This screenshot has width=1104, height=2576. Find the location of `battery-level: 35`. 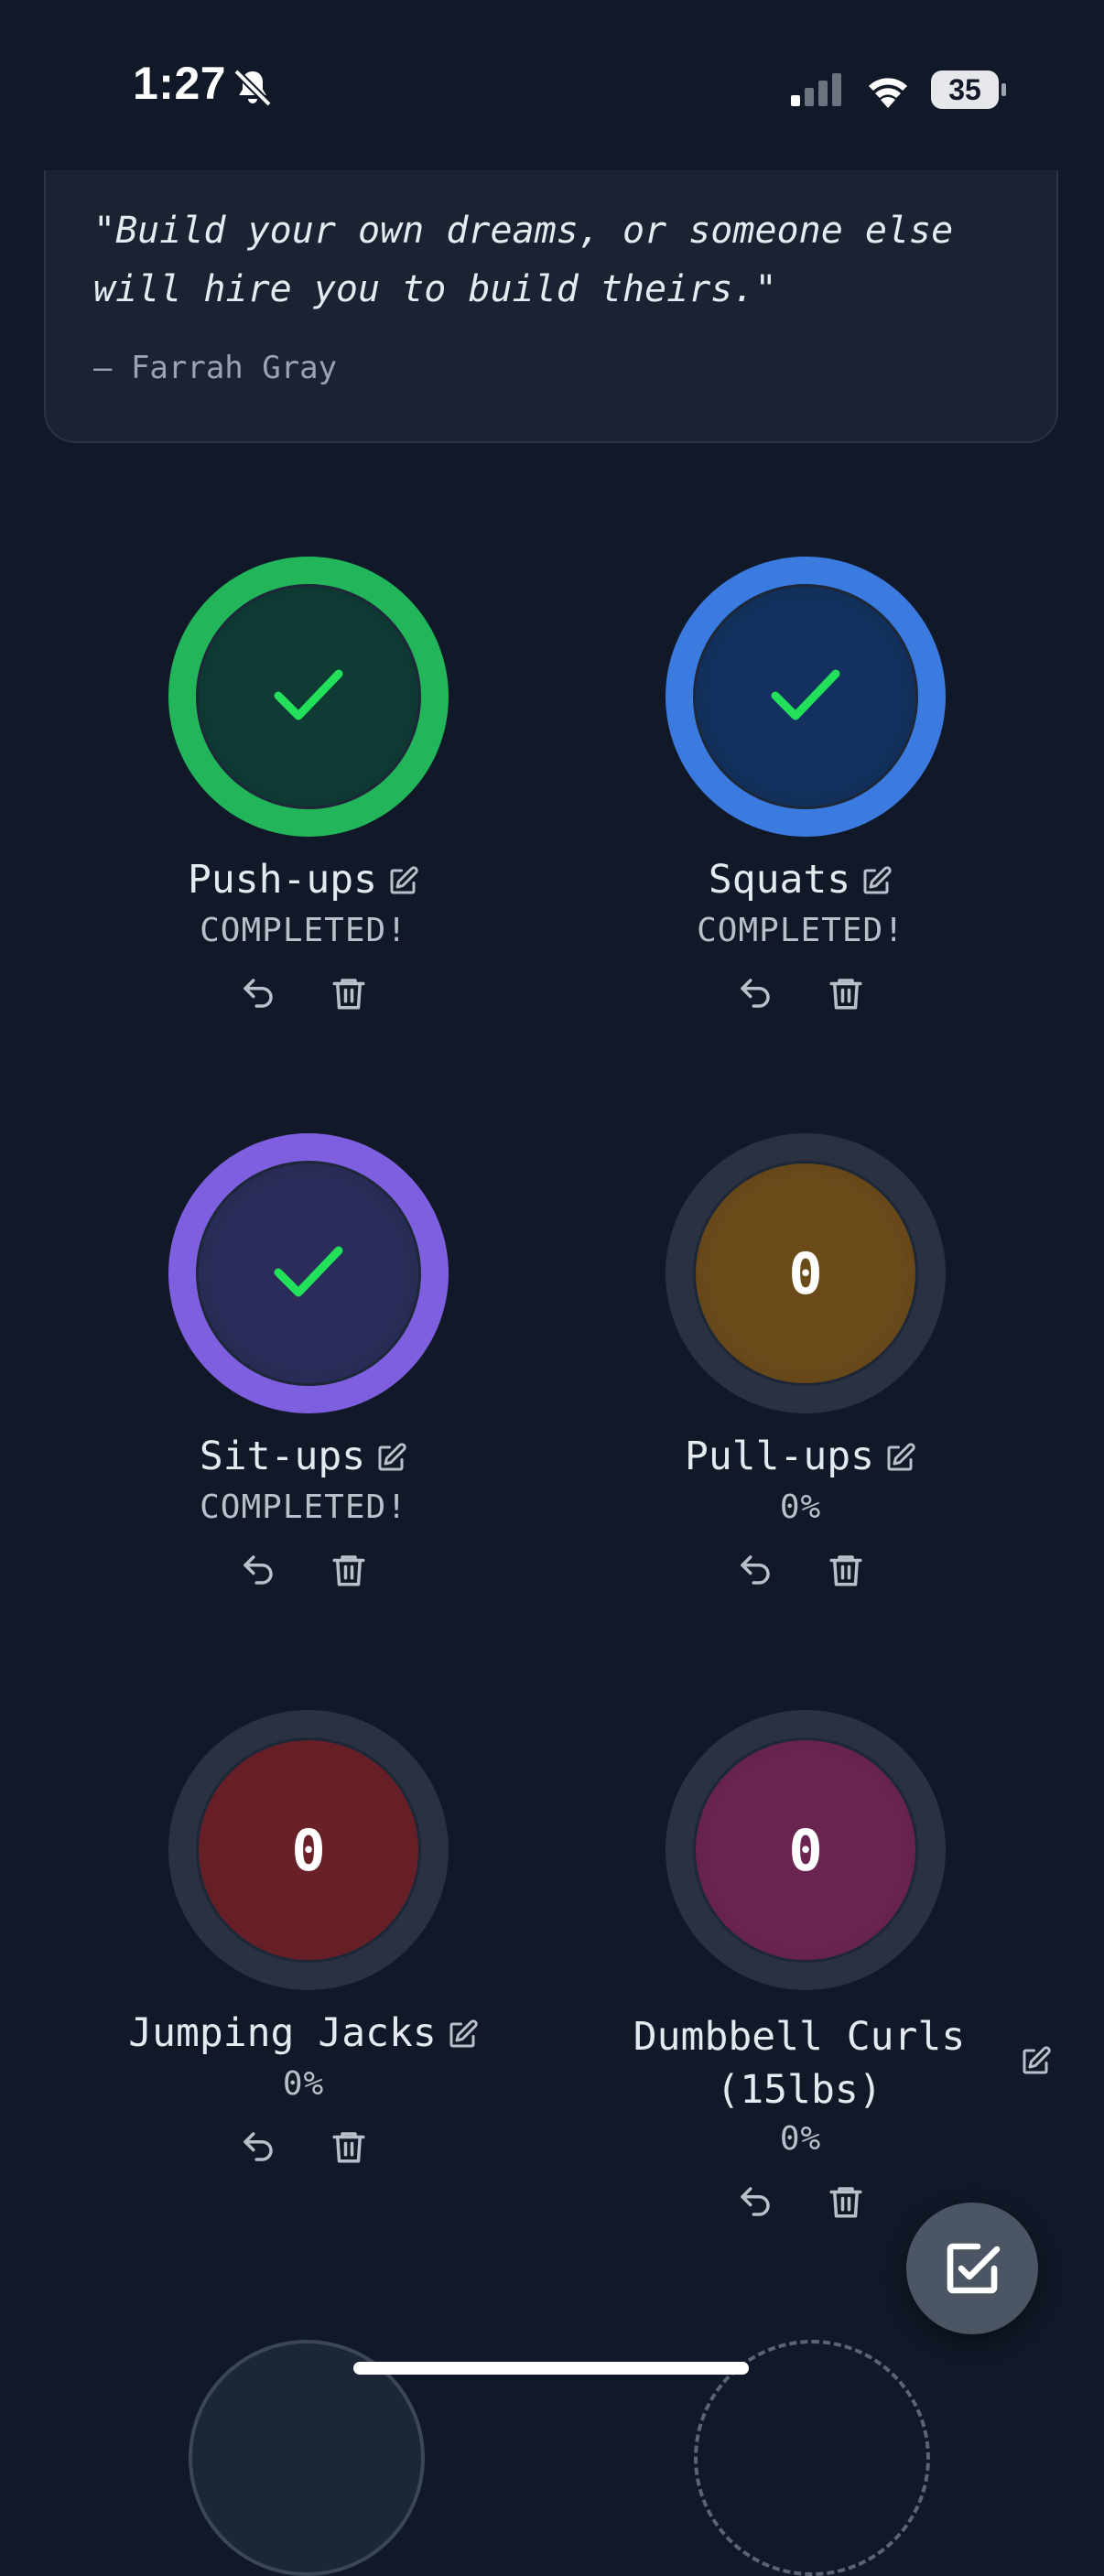

battery-level: 35 is located at coordinates (964, 90).